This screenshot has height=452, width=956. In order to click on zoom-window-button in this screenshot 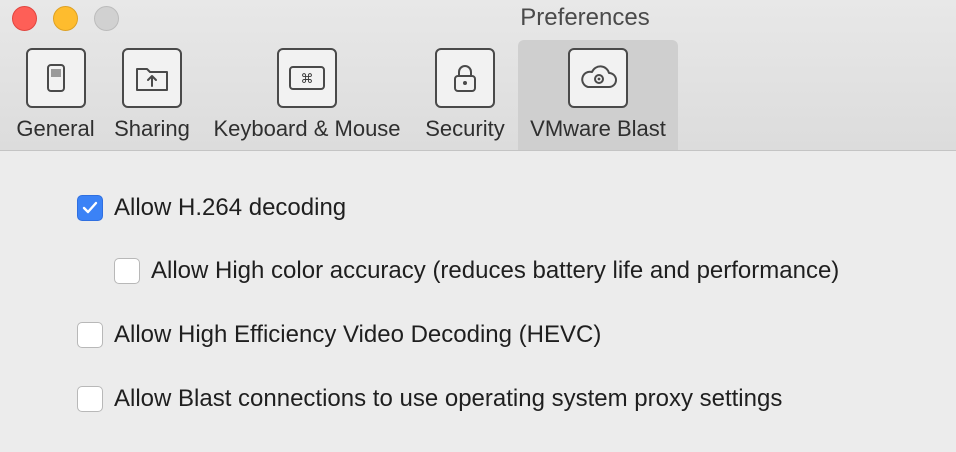, I will do `click(106, 18)`.